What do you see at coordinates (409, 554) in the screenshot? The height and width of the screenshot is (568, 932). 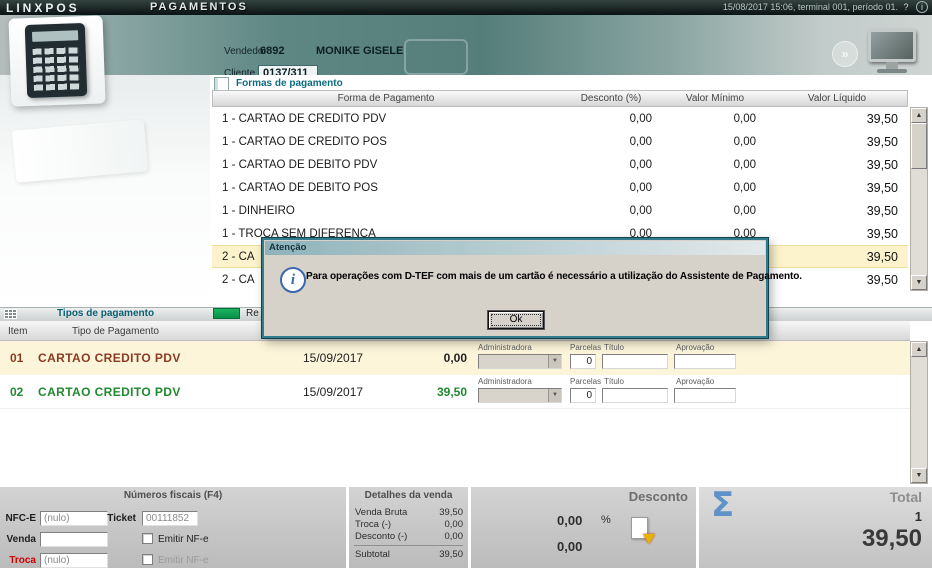 I see `detail-row-subtotal: Subtotal 39,50` at bounding box center [409, 554].